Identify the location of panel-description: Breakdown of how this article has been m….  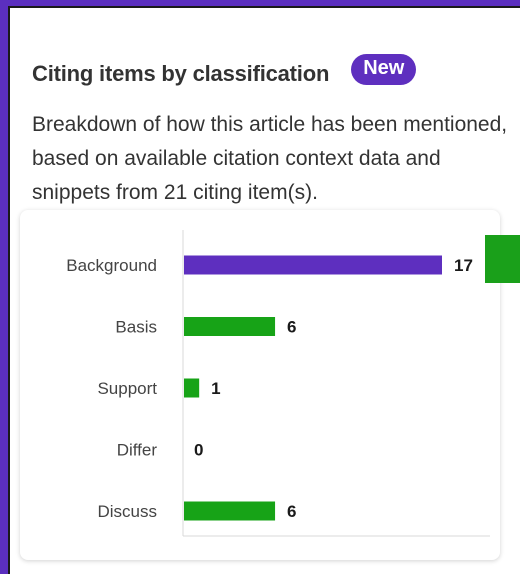
(270, 158).